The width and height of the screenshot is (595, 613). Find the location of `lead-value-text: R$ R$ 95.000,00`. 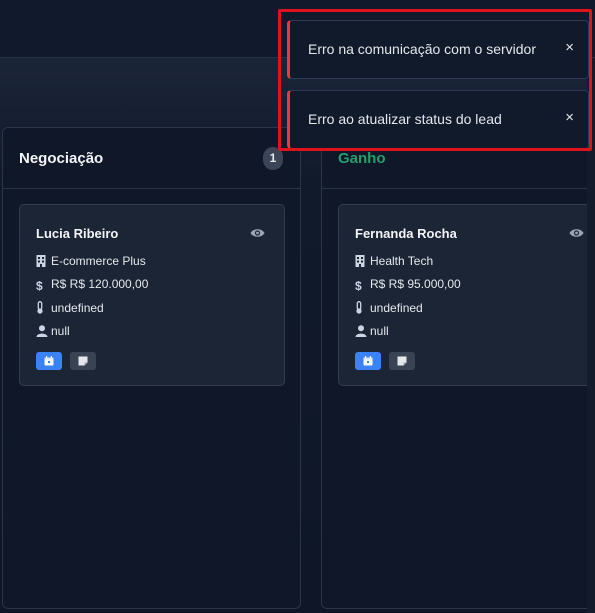

lead-value-text: R$ R$ 95.000,00 is located at coordinates (415, 284).